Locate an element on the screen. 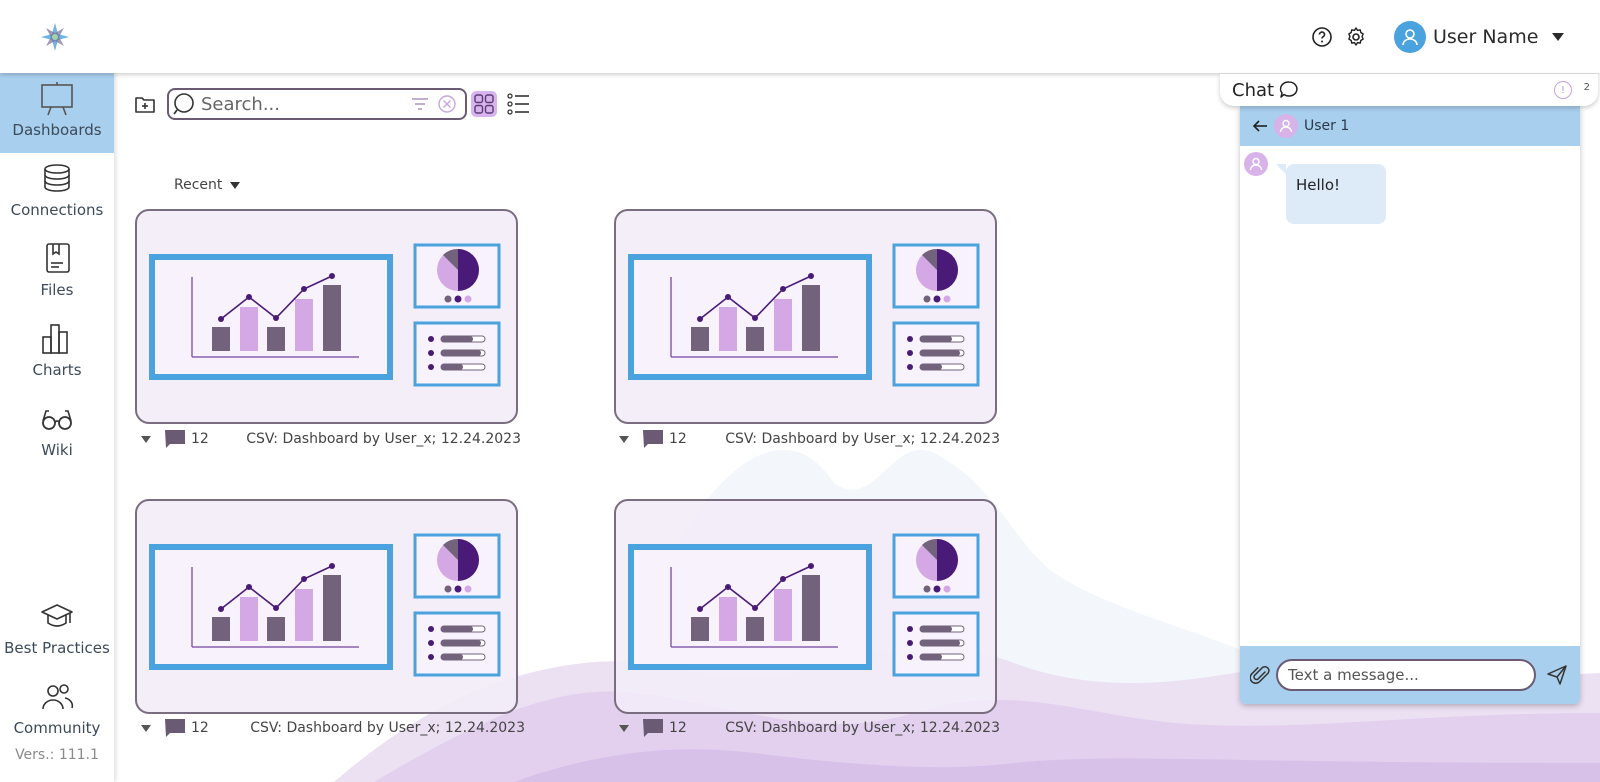  chat-input-bar is located at coordinates (1410, 675).